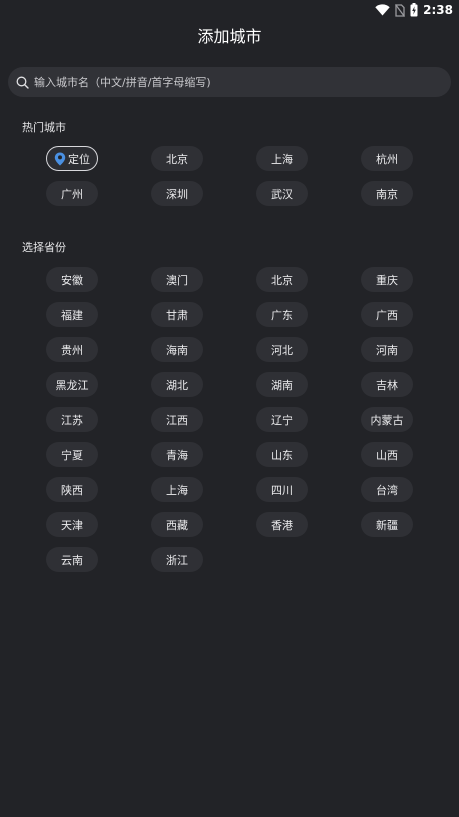 This screenshot has width=459, height=817. I want to click on province-chip: 云南, so click(72, 559).